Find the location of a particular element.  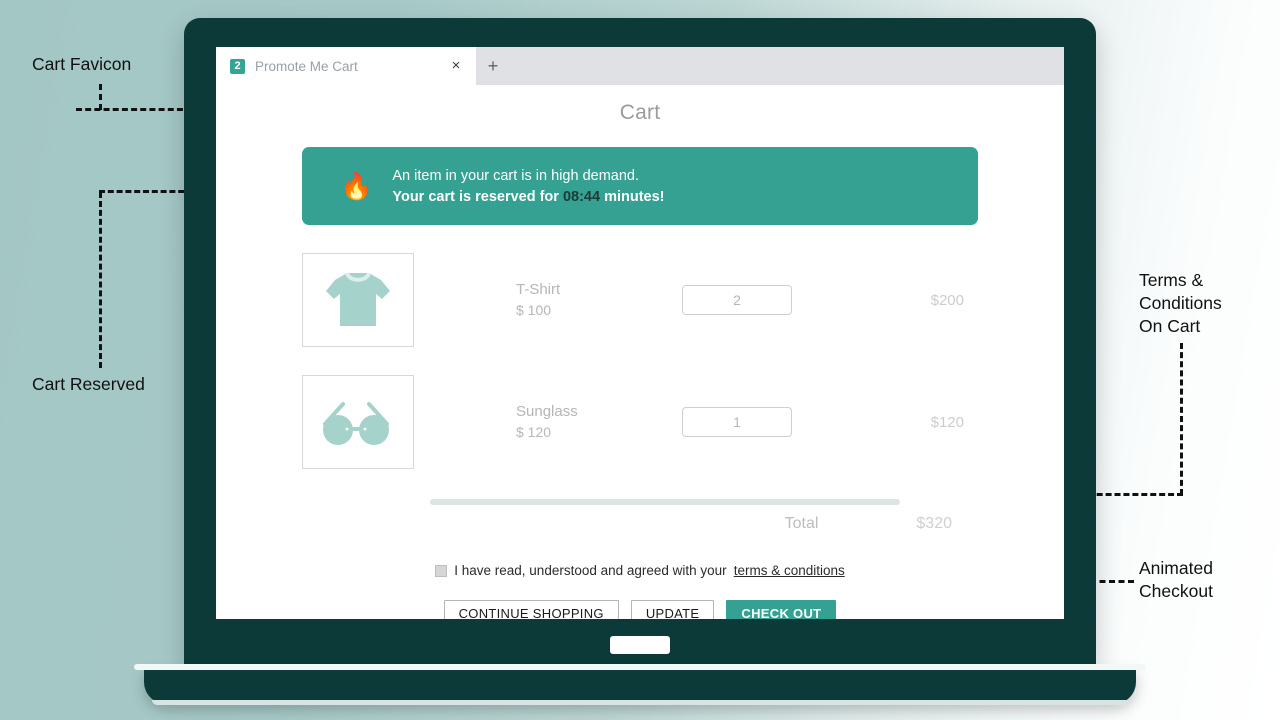

banner-line-reserved: Your cart is reserved for 08:44 minutes! is located at coordinates (528, 197).